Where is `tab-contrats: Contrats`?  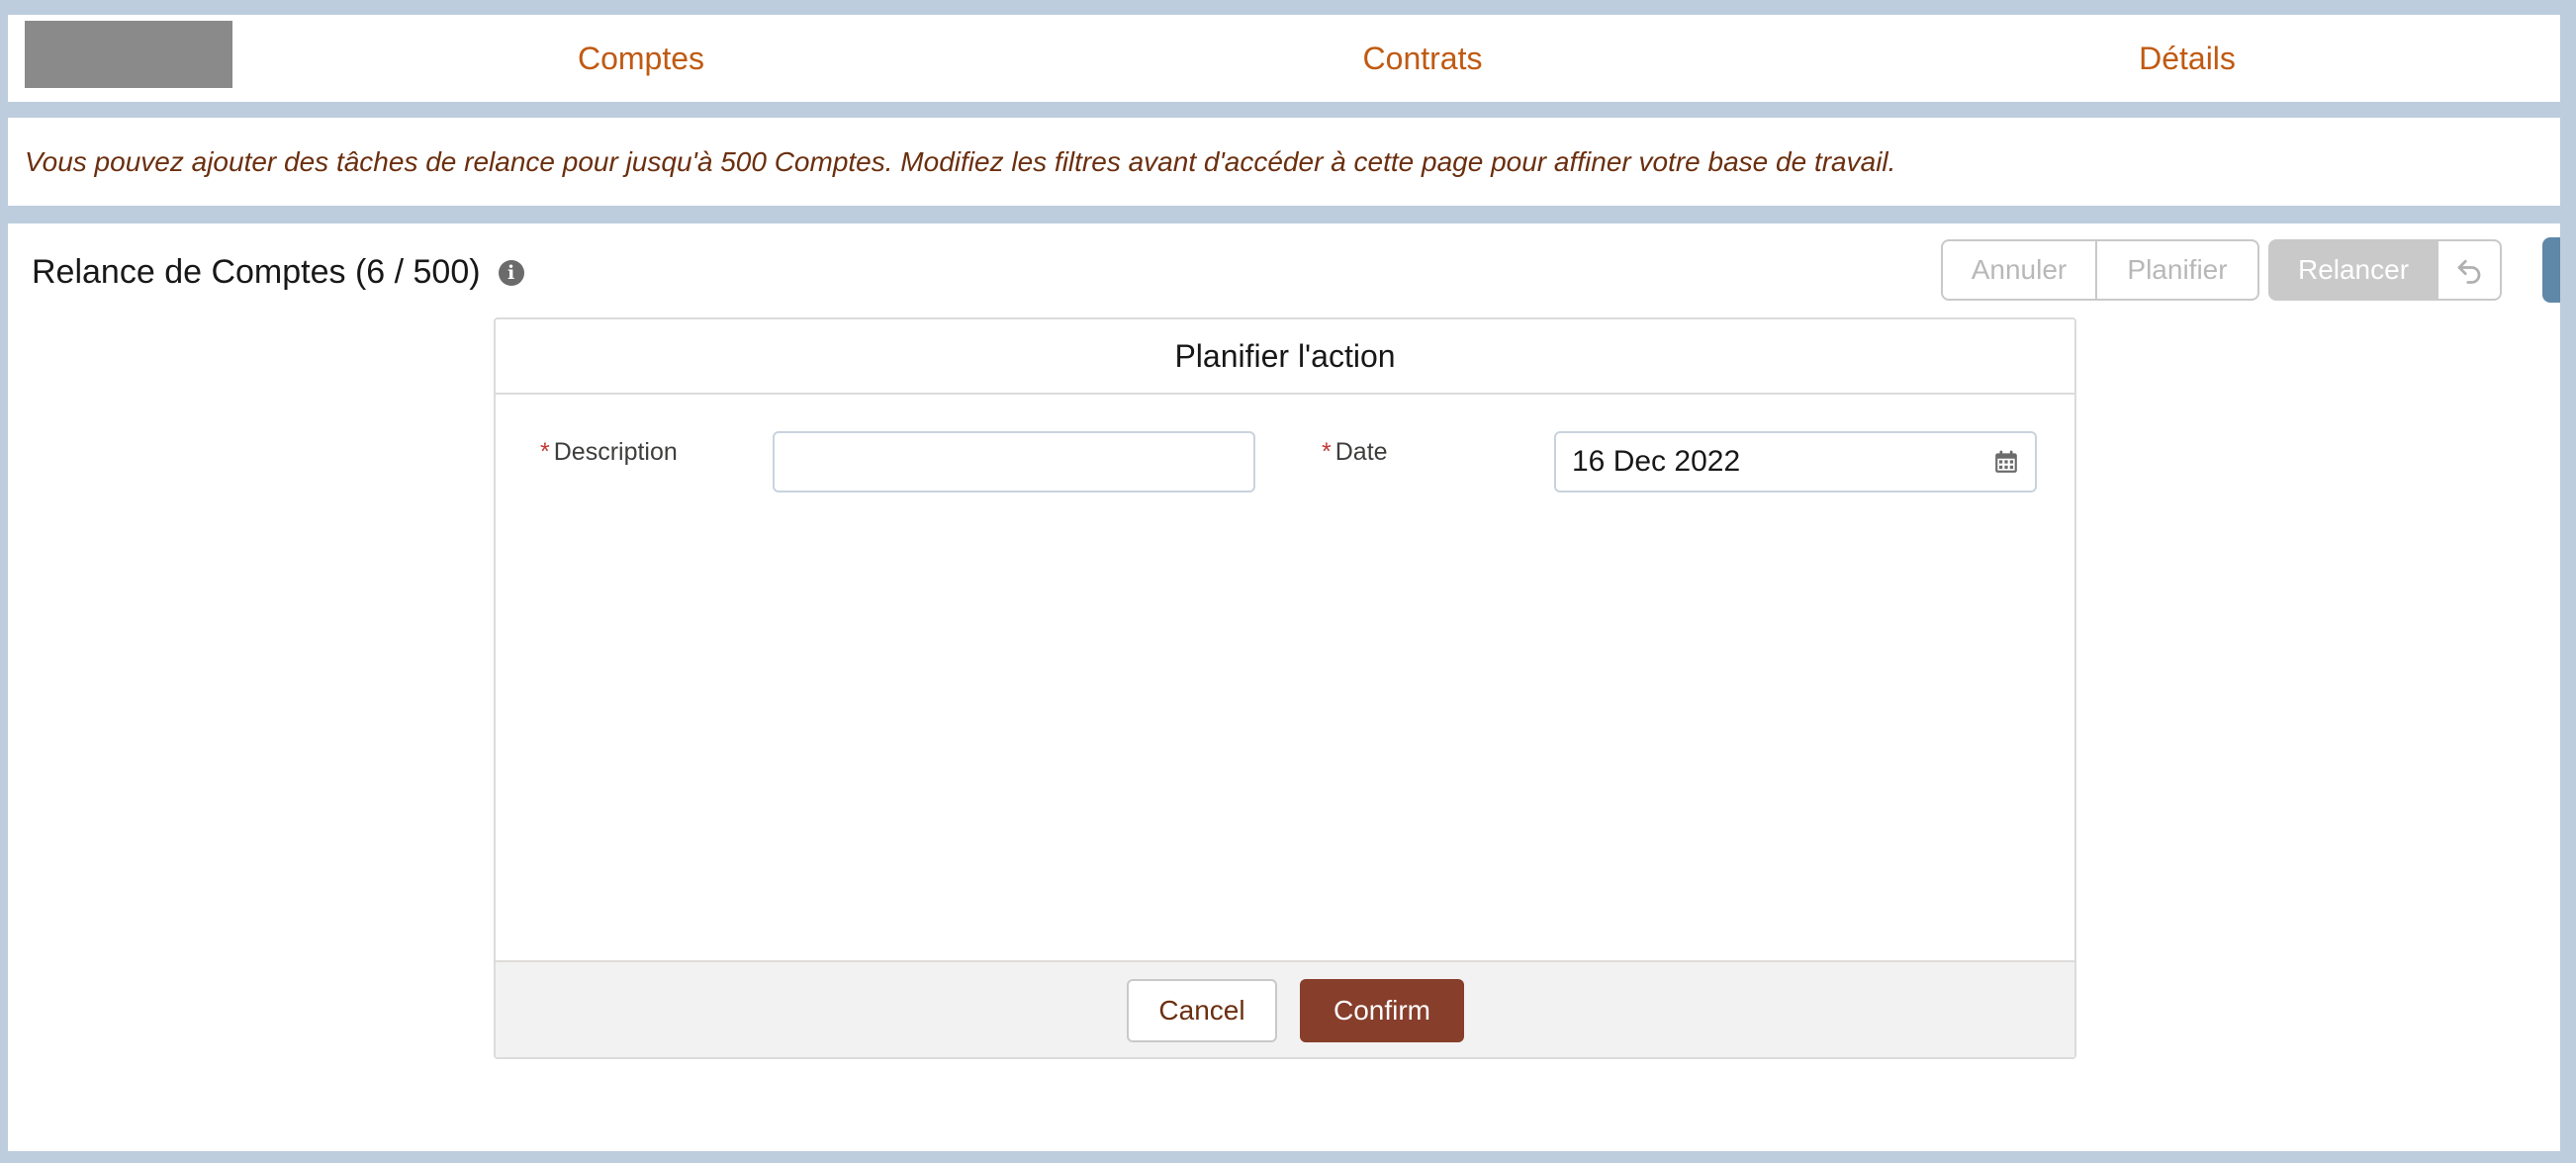 tab-contrats: Contrats is located at coordinates (1423, 58).